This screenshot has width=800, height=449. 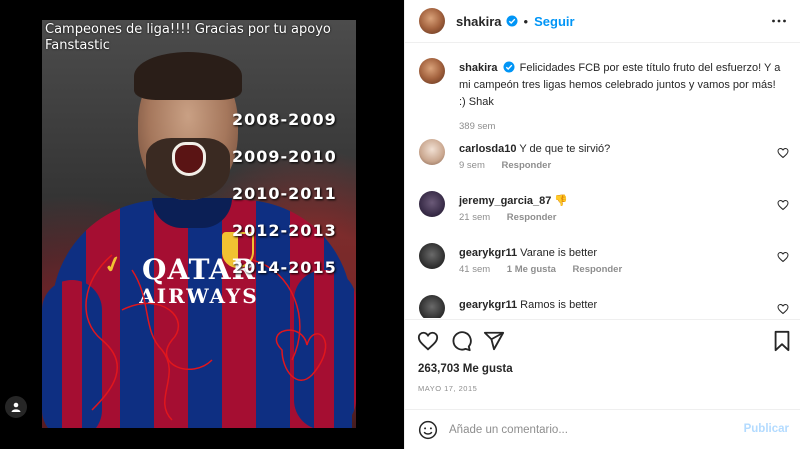 I want to click on divider, so click(x=602, y=319).